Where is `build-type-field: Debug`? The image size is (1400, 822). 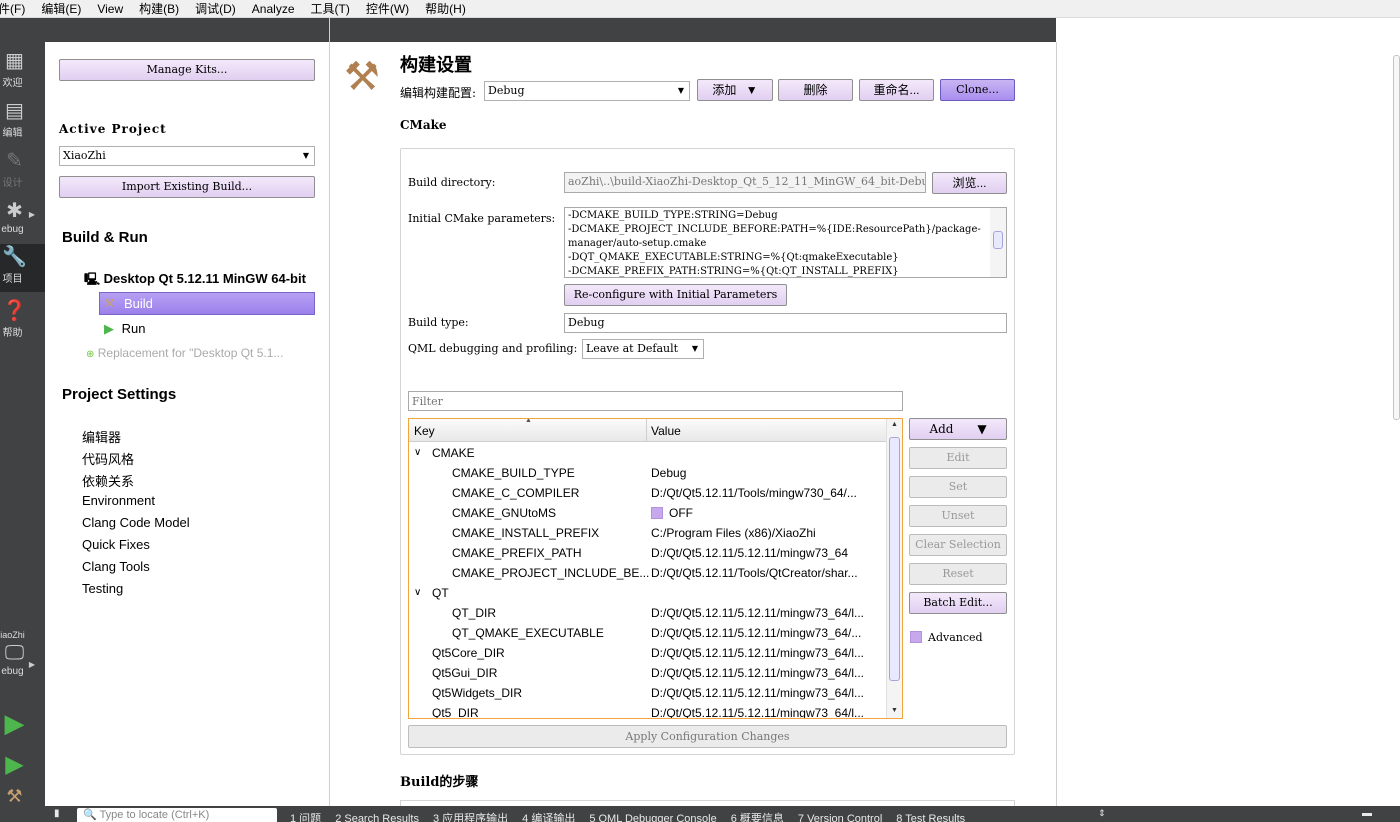 build-type-field: Debug is located at coordinates (785, 323).